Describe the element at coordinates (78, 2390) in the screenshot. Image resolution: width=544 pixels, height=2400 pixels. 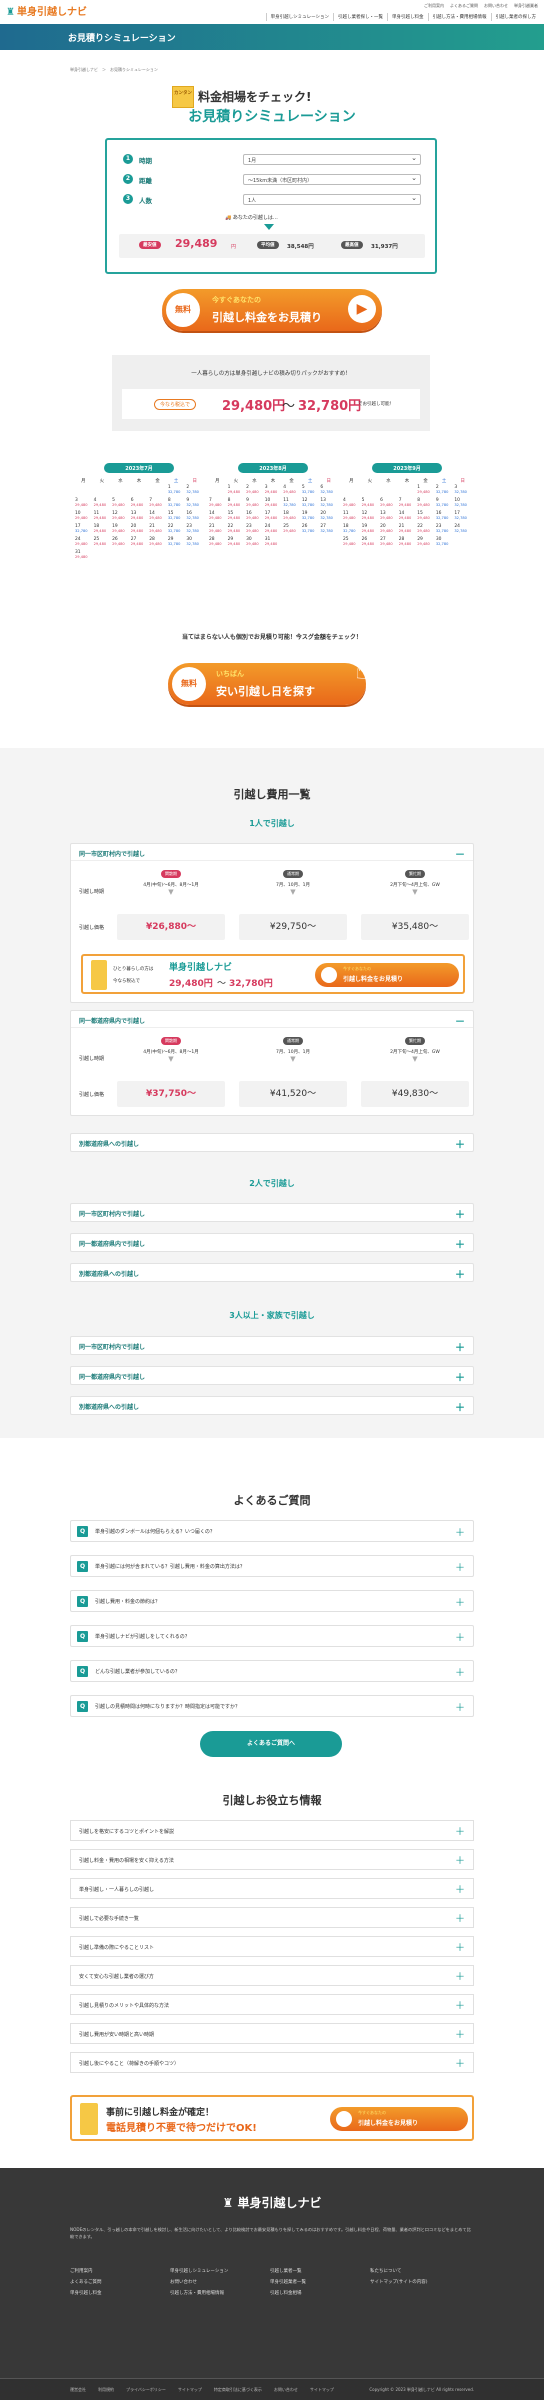
I see `footer-bottom-link: 運営会社` at that location.